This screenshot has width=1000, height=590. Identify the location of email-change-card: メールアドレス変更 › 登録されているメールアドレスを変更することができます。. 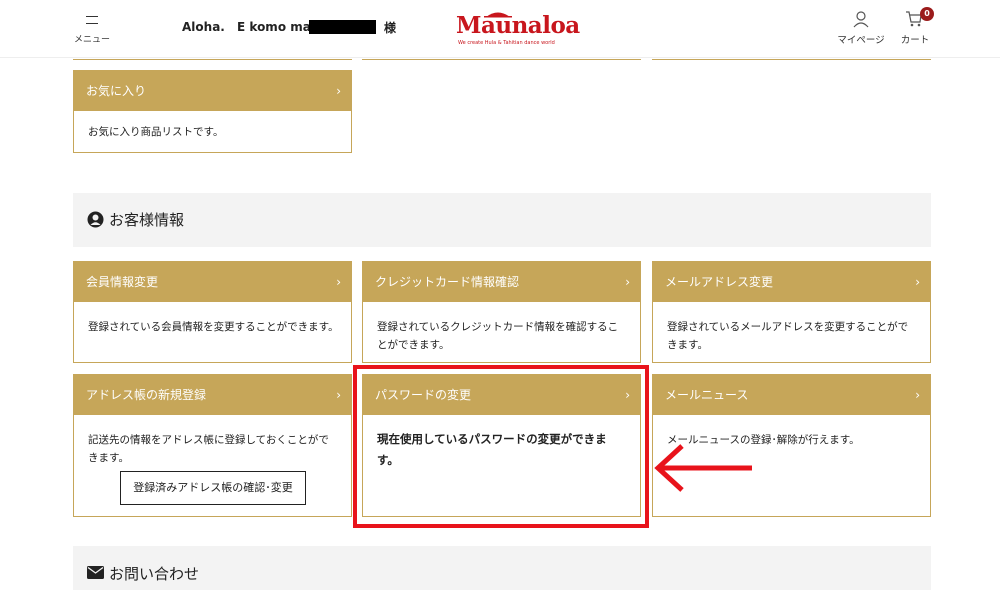
(791, 312).